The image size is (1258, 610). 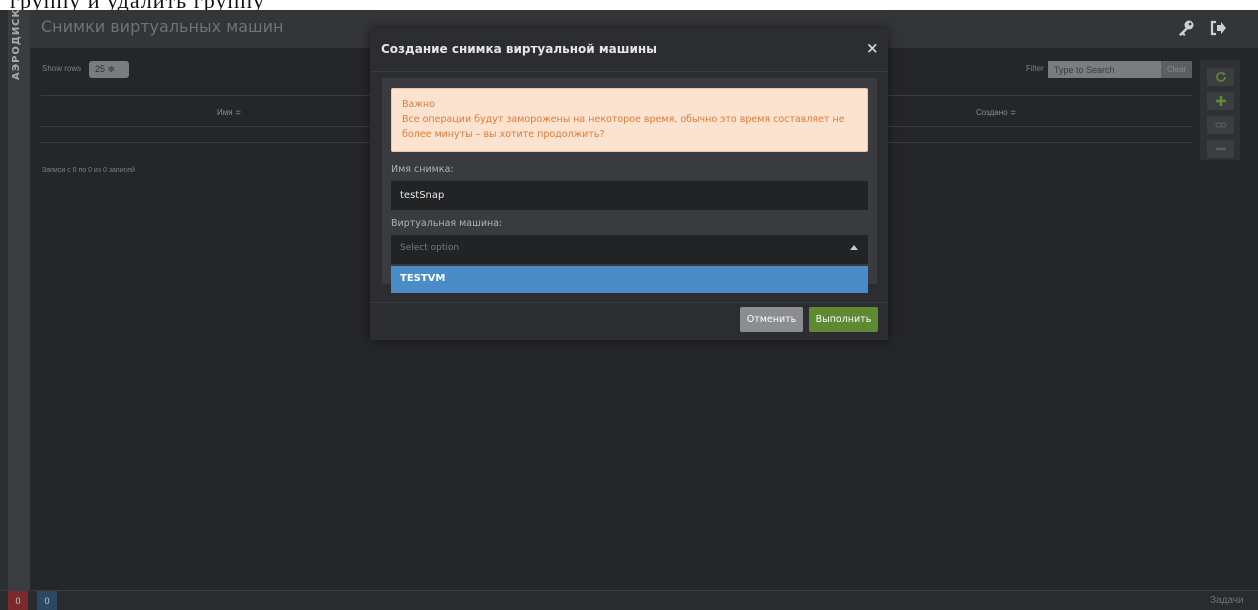 I want to click on key-icon, so click(x=1186, y=28).